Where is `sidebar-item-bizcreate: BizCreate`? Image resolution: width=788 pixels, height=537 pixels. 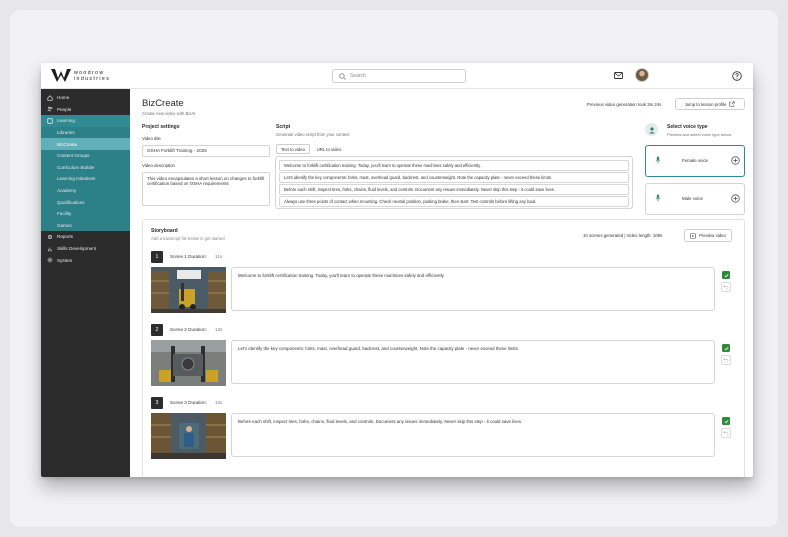
sidebar-item-bizcreate: BizCreate is located at coordinates (85, 144).